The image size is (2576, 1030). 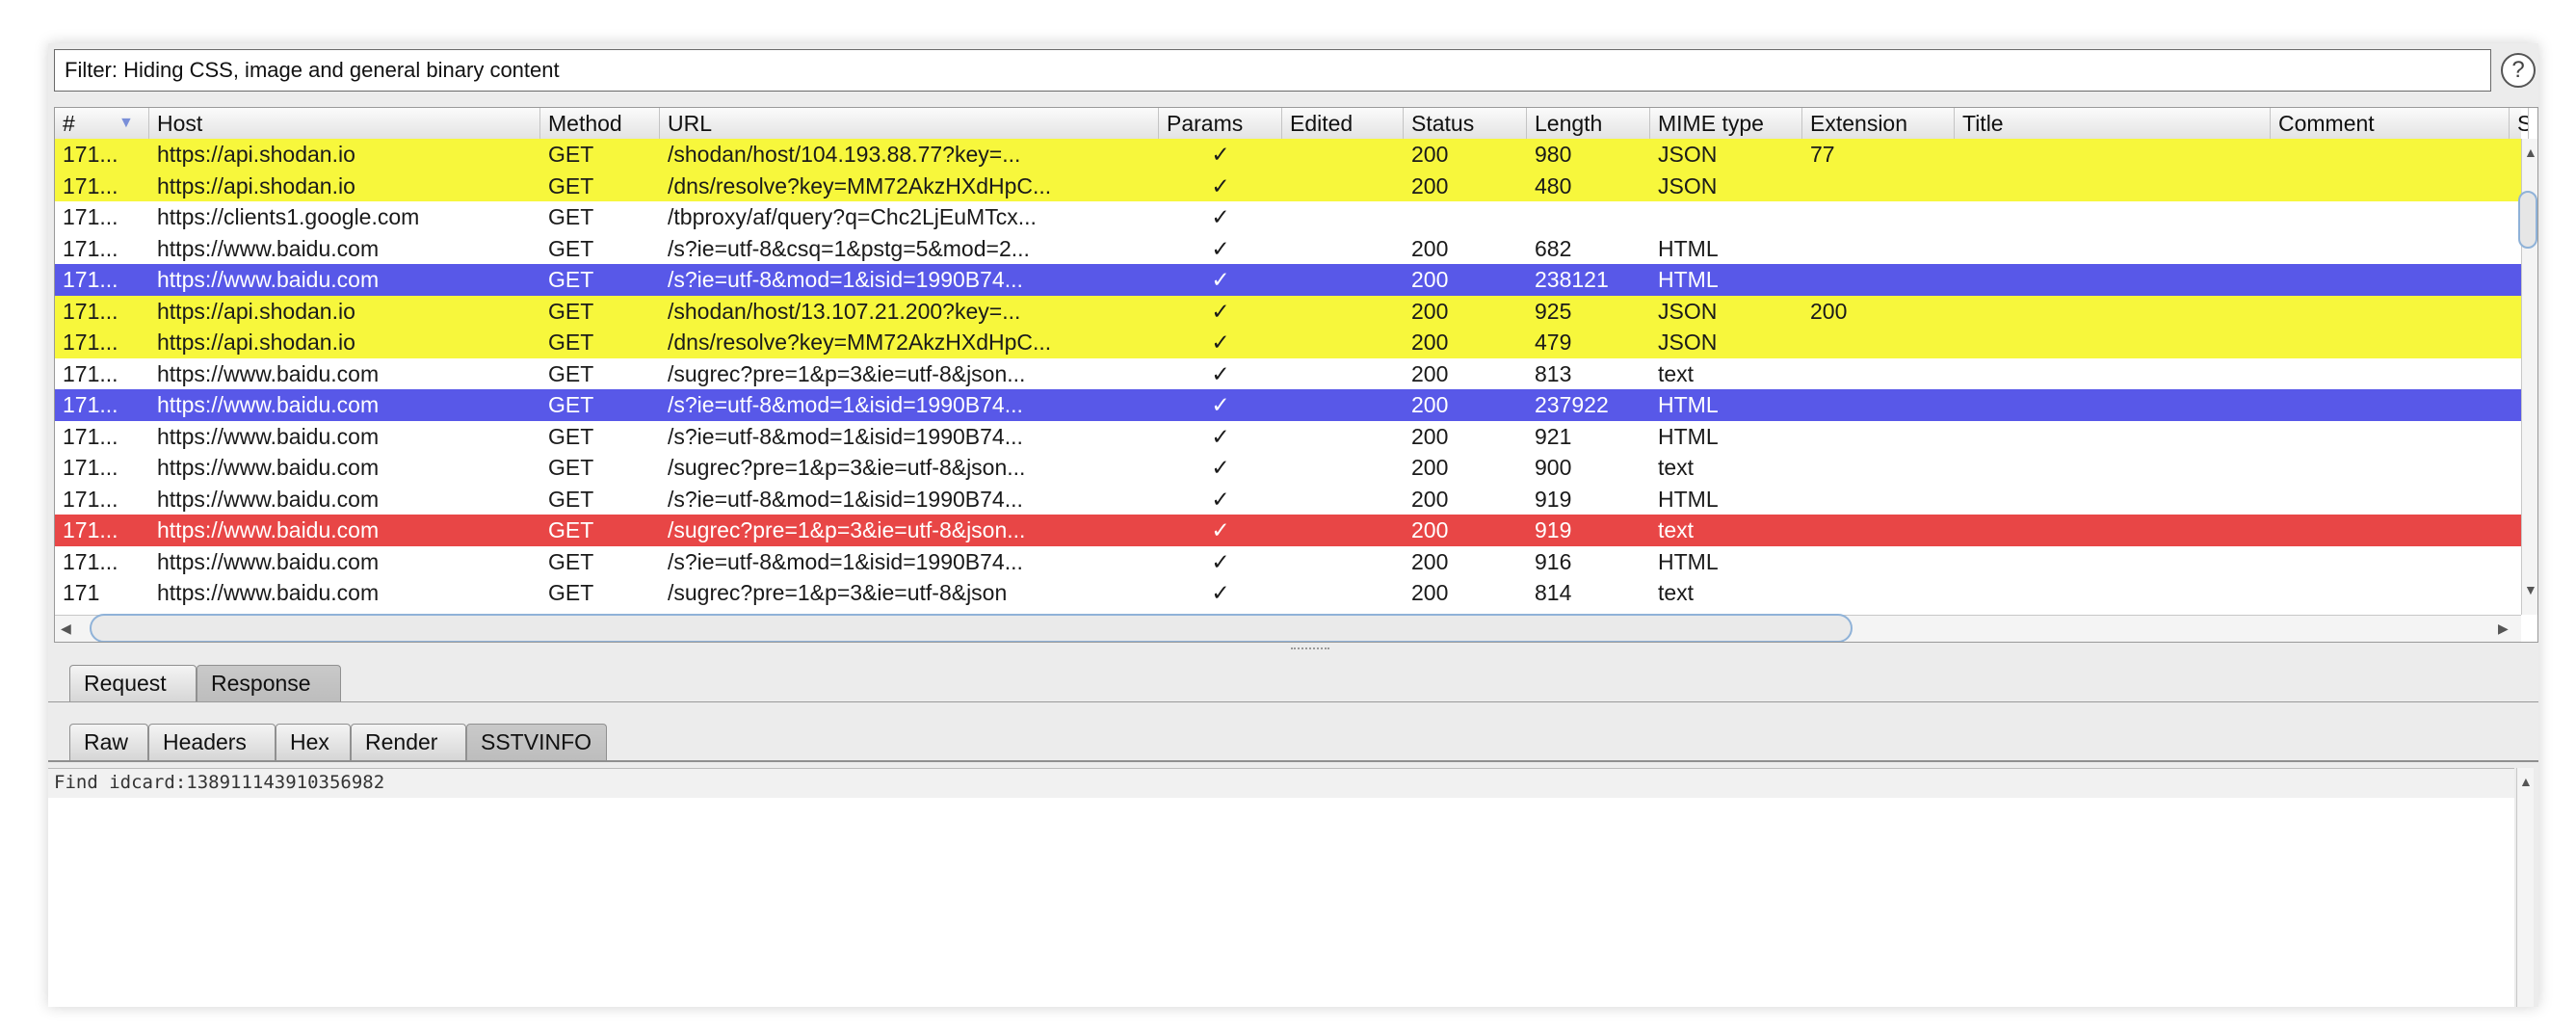 What do you see at coordinates (1554, 248) in the screenshot?
I see `cell-length: 682` at bounding box center [1554, 248].